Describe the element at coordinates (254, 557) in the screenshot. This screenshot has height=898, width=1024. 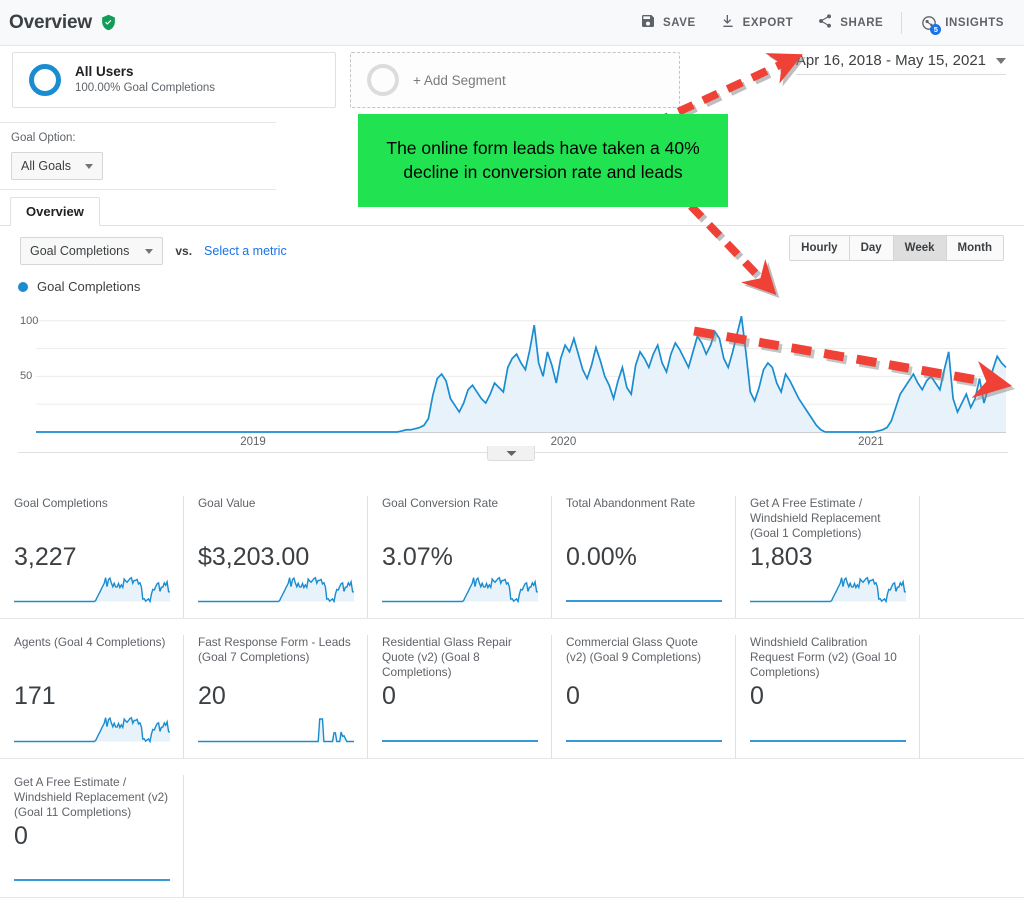
I see `metric-card-value: $3,203.00` at that location.